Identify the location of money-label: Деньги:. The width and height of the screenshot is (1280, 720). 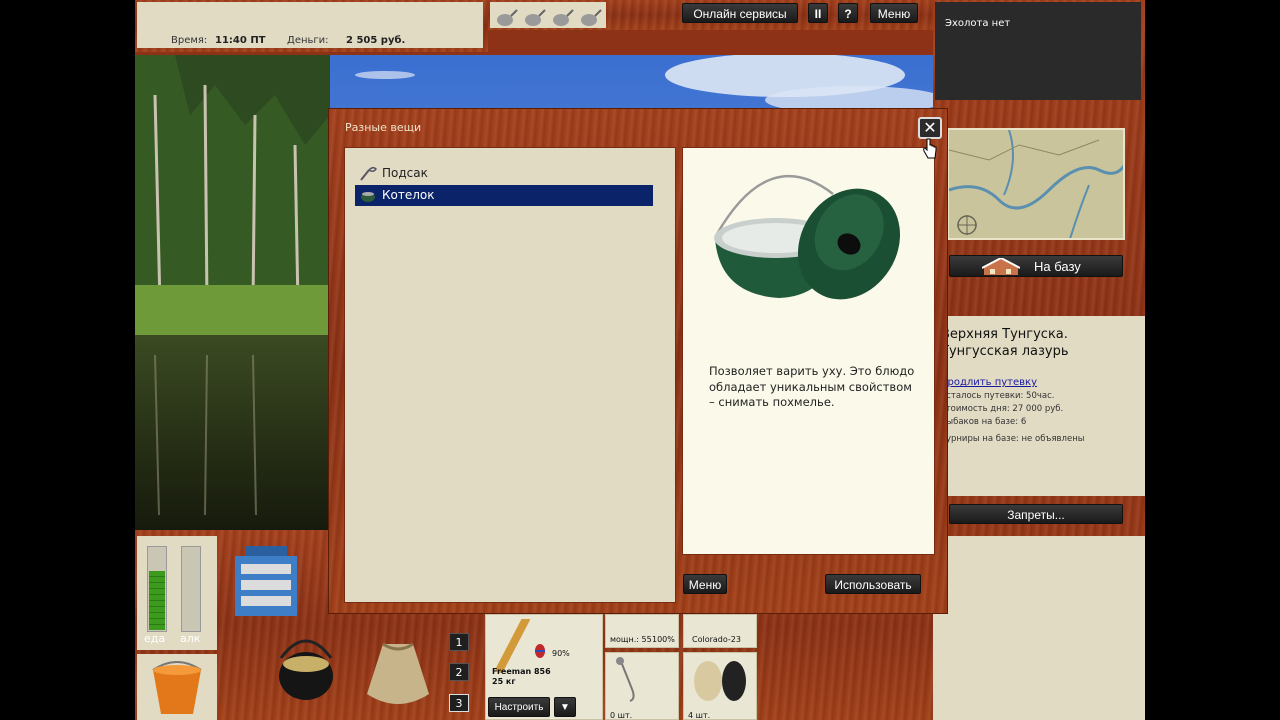
(308, 40).